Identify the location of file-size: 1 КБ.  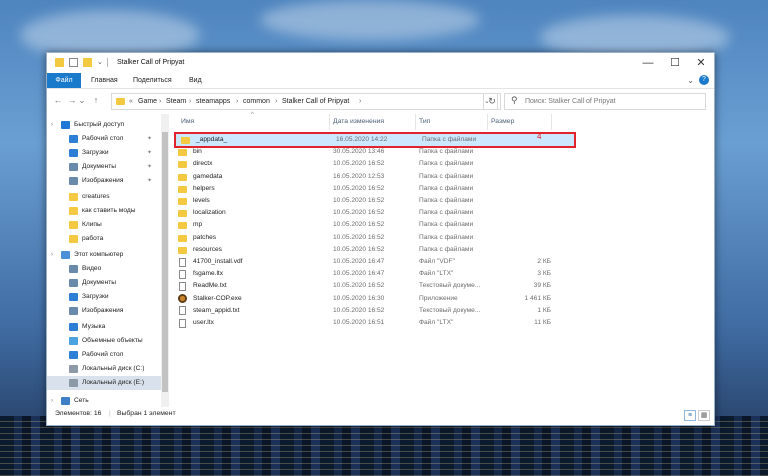
(544, 310).